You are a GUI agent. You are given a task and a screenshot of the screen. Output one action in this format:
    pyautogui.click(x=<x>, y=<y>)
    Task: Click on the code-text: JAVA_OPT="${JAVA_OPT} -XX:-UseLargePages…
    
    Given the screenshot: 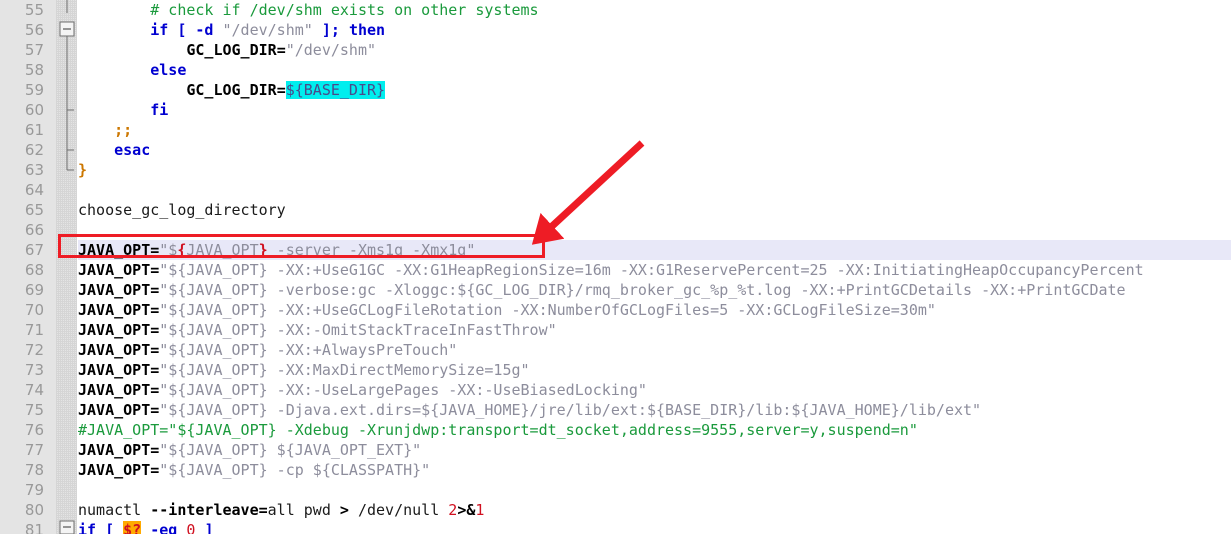 What is the action you would take?
    pyautogui.click(x=362, y=390)
    